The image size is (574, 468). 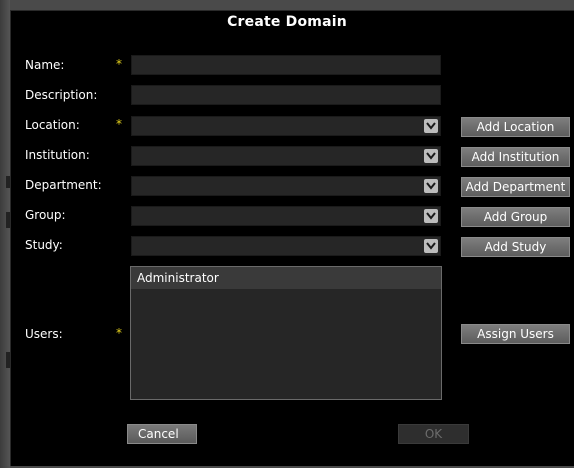 What do you see at coordinates (286, 65) in the screenshot?
I see `name-input` at bounding box center [286, 65].